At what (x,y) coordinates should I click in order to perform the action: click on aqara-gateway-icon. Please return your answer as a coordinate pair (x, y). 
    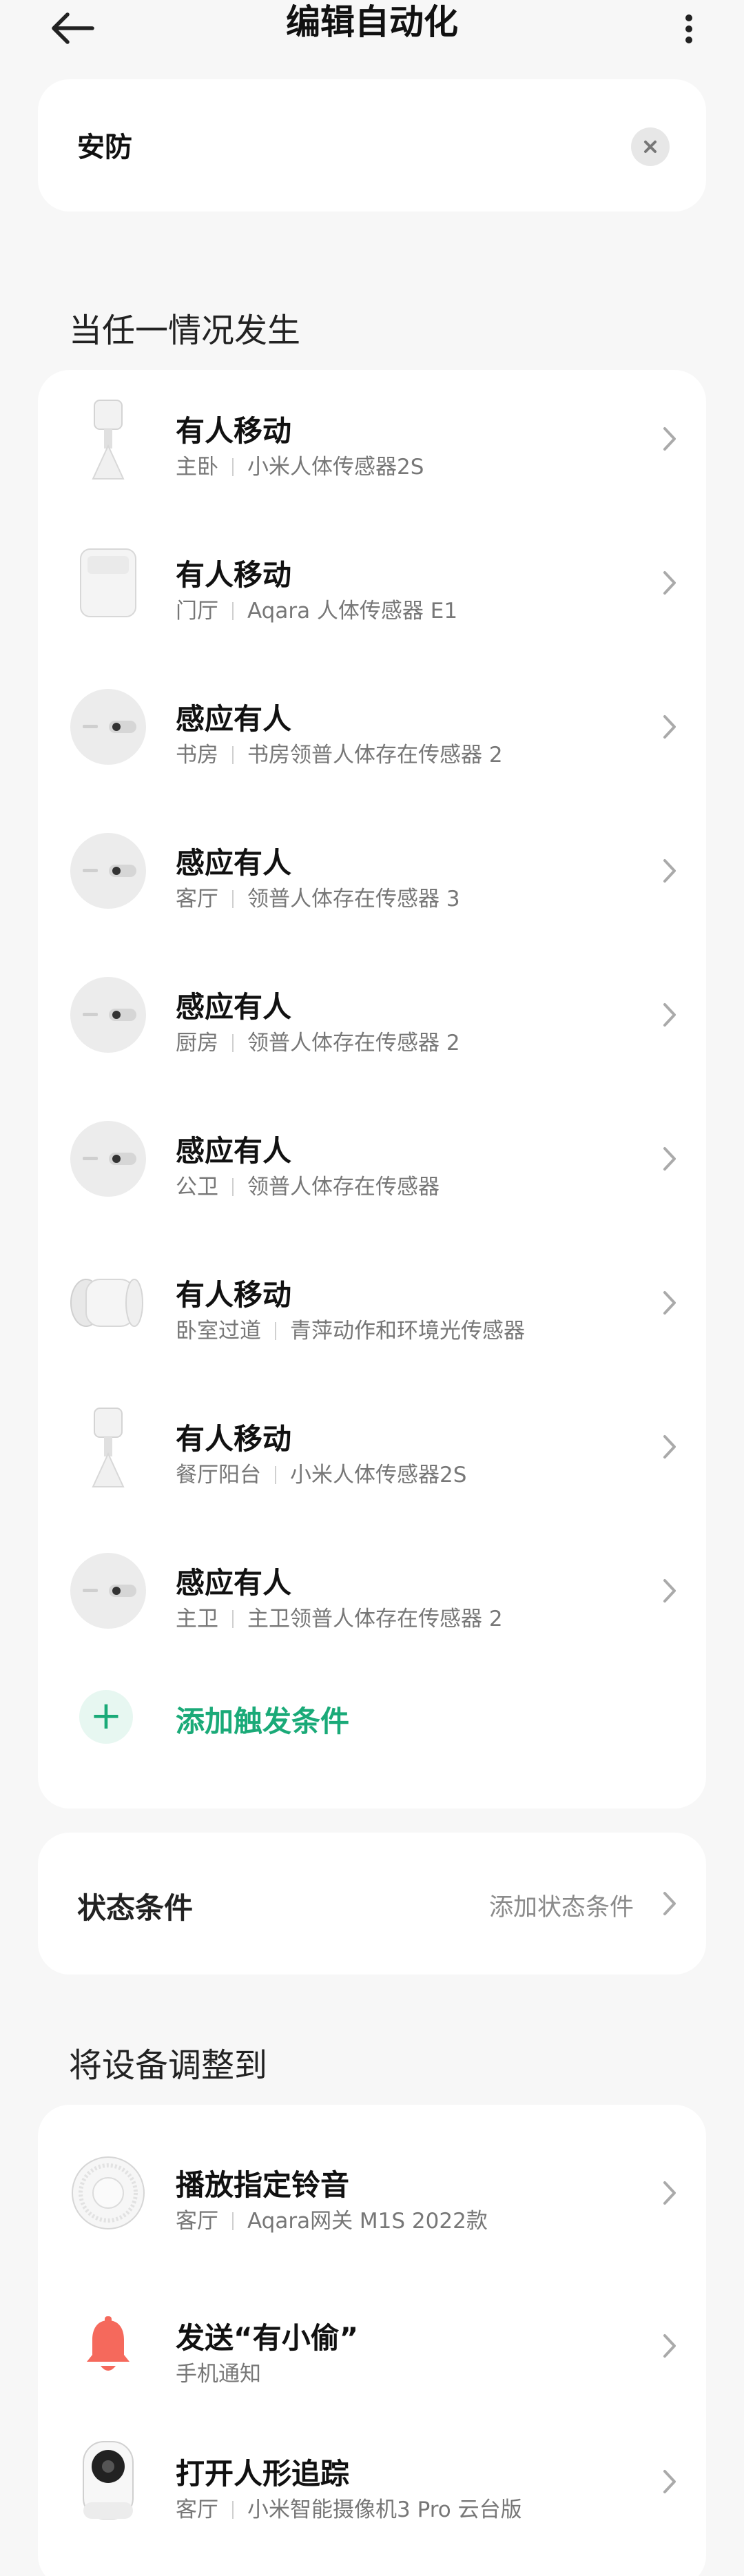
    Looking at the image, I should click on (108, 2193).